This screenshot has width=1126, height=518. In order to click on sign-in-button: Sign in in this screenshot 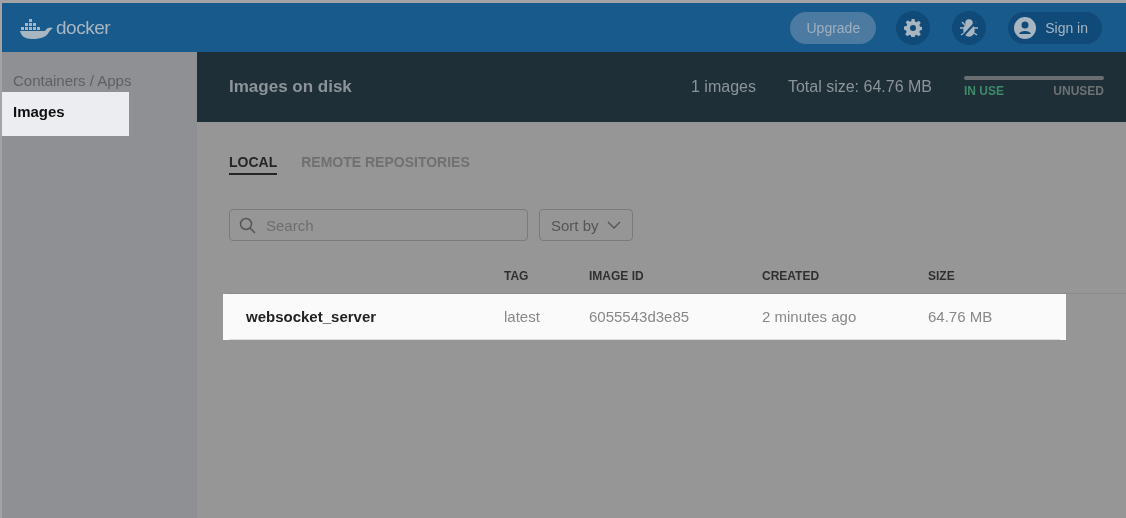, I will do `click(1055, 27)`.